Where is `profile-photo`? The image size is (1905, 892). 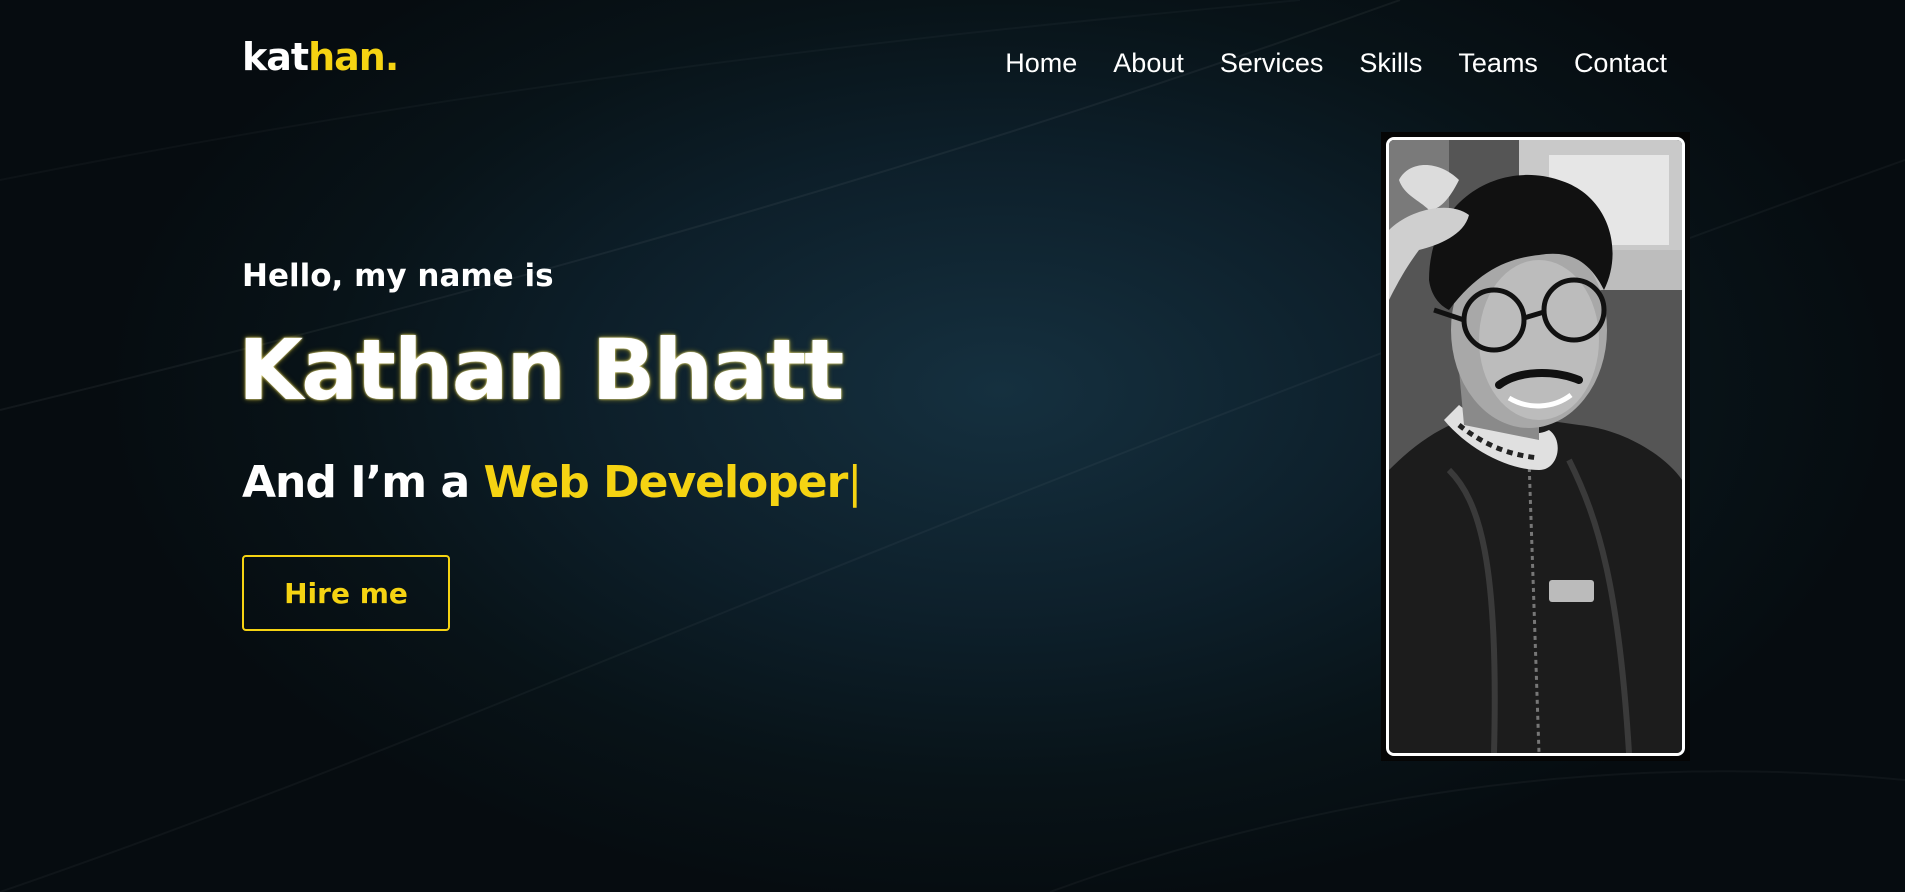
profile-photo is located at coordinates (1535, 446).